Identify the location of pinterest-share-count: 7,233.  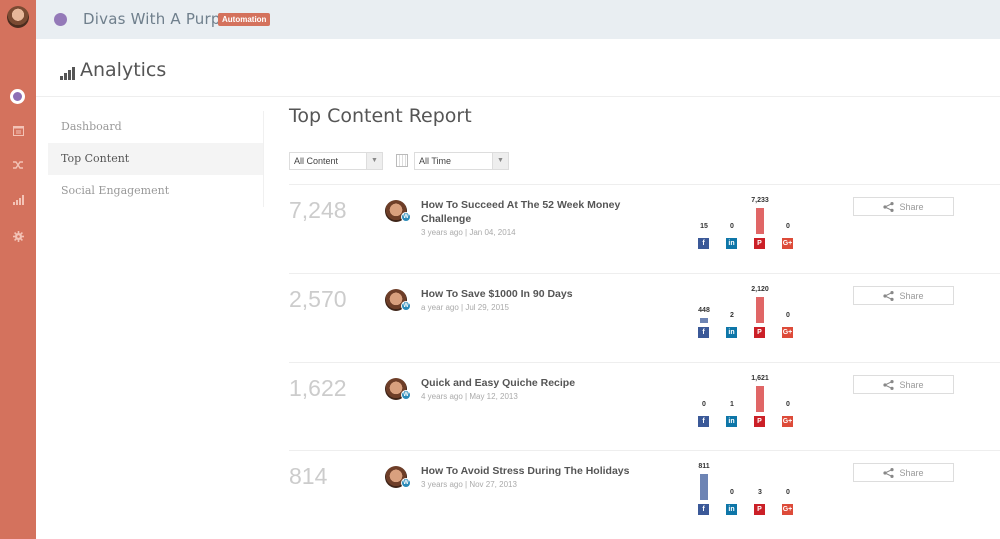
(760, 200).